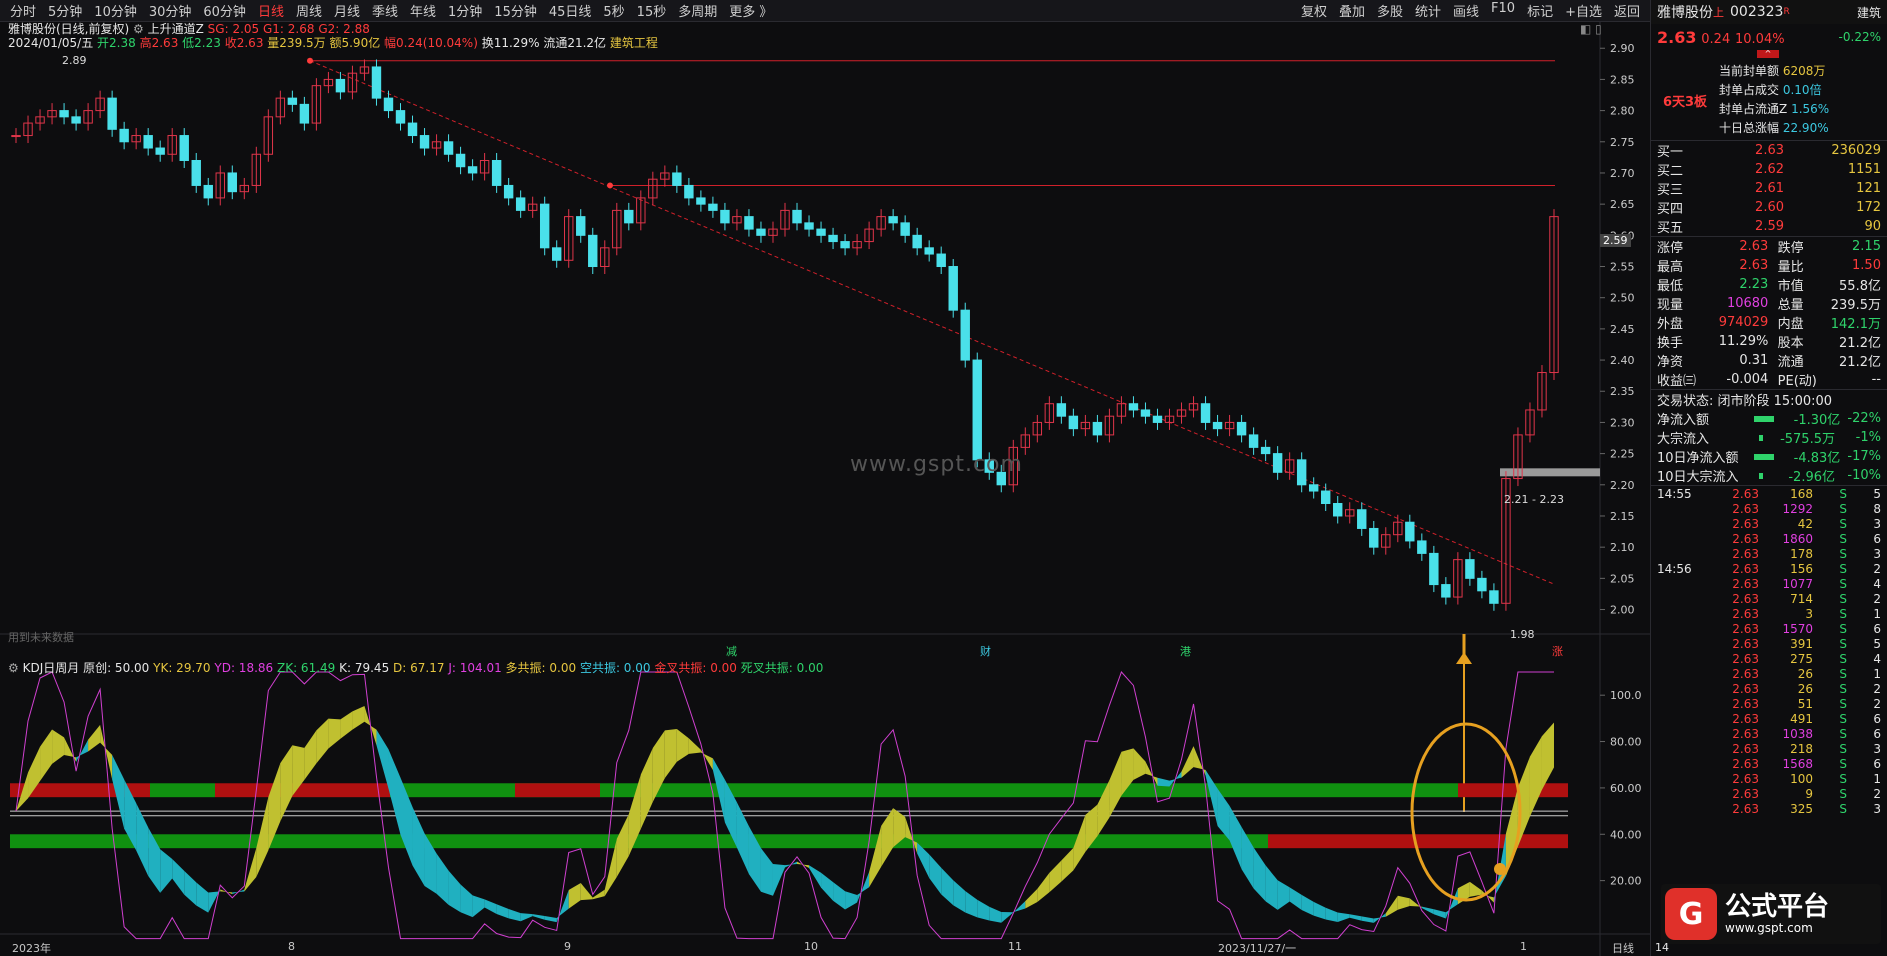 The height and width of the screenshot is (956, 1887). Describe the element at coordinates (23, 10) in the screenshot. I see `period-tab-0: 分时` at that location.